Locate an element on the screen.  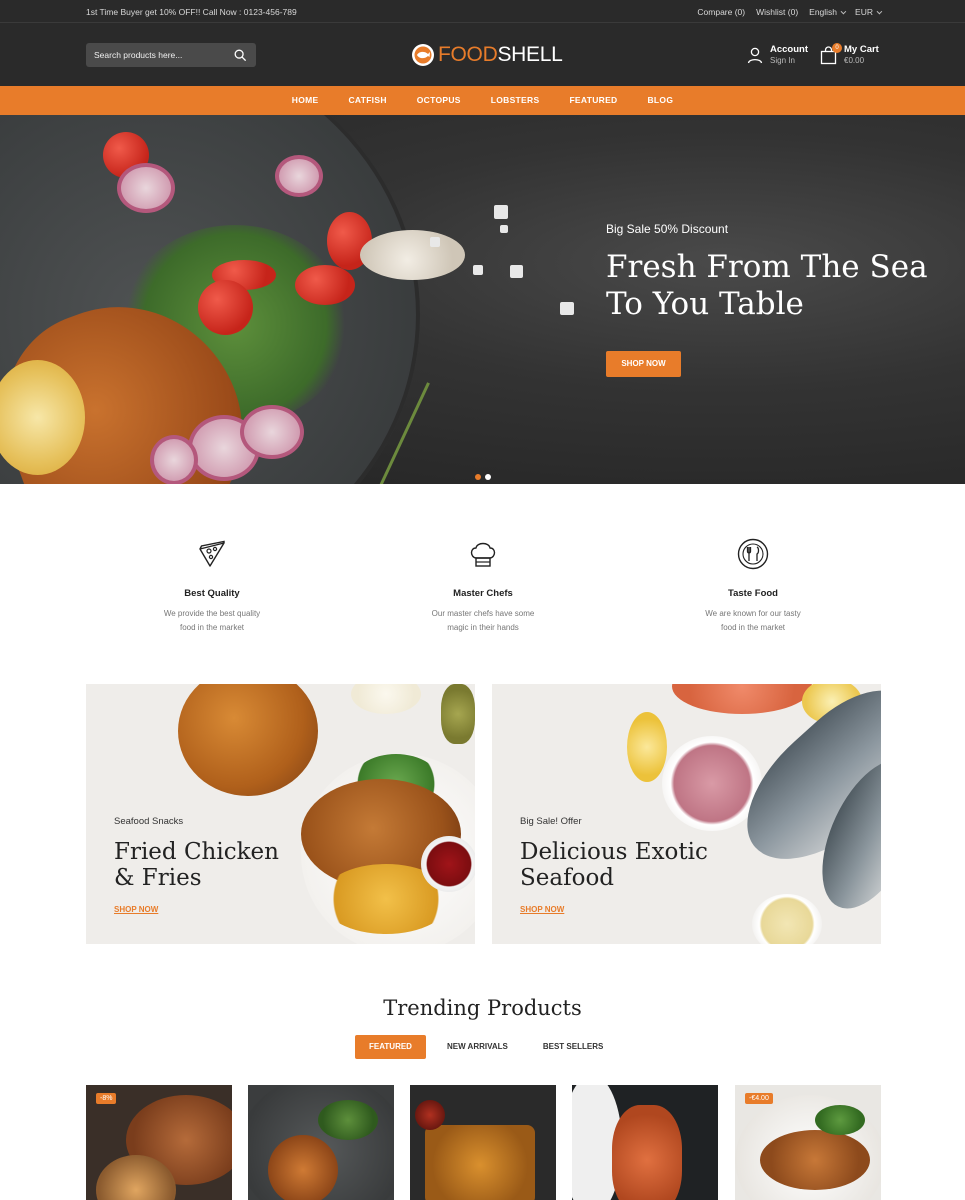
banner-eyebrow: Seafood Snacks is located at coordinates (149, 821).